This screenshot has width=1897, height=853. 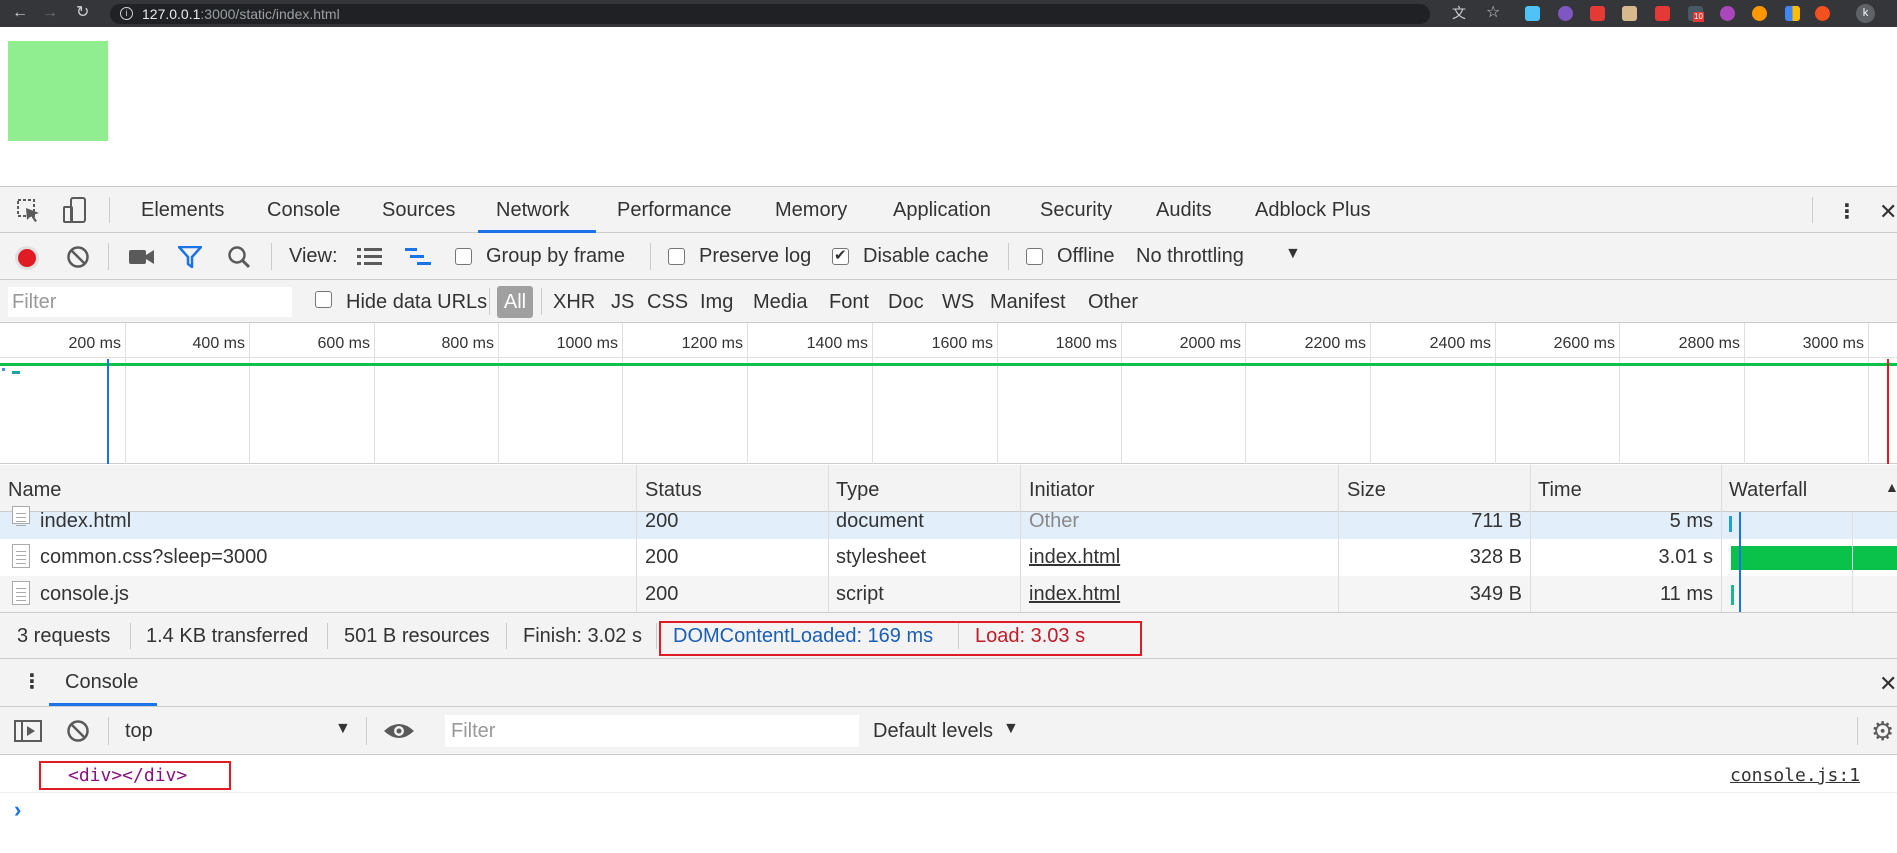 I want to click on type-filter-ws: WS, so click(x=958, y=302).